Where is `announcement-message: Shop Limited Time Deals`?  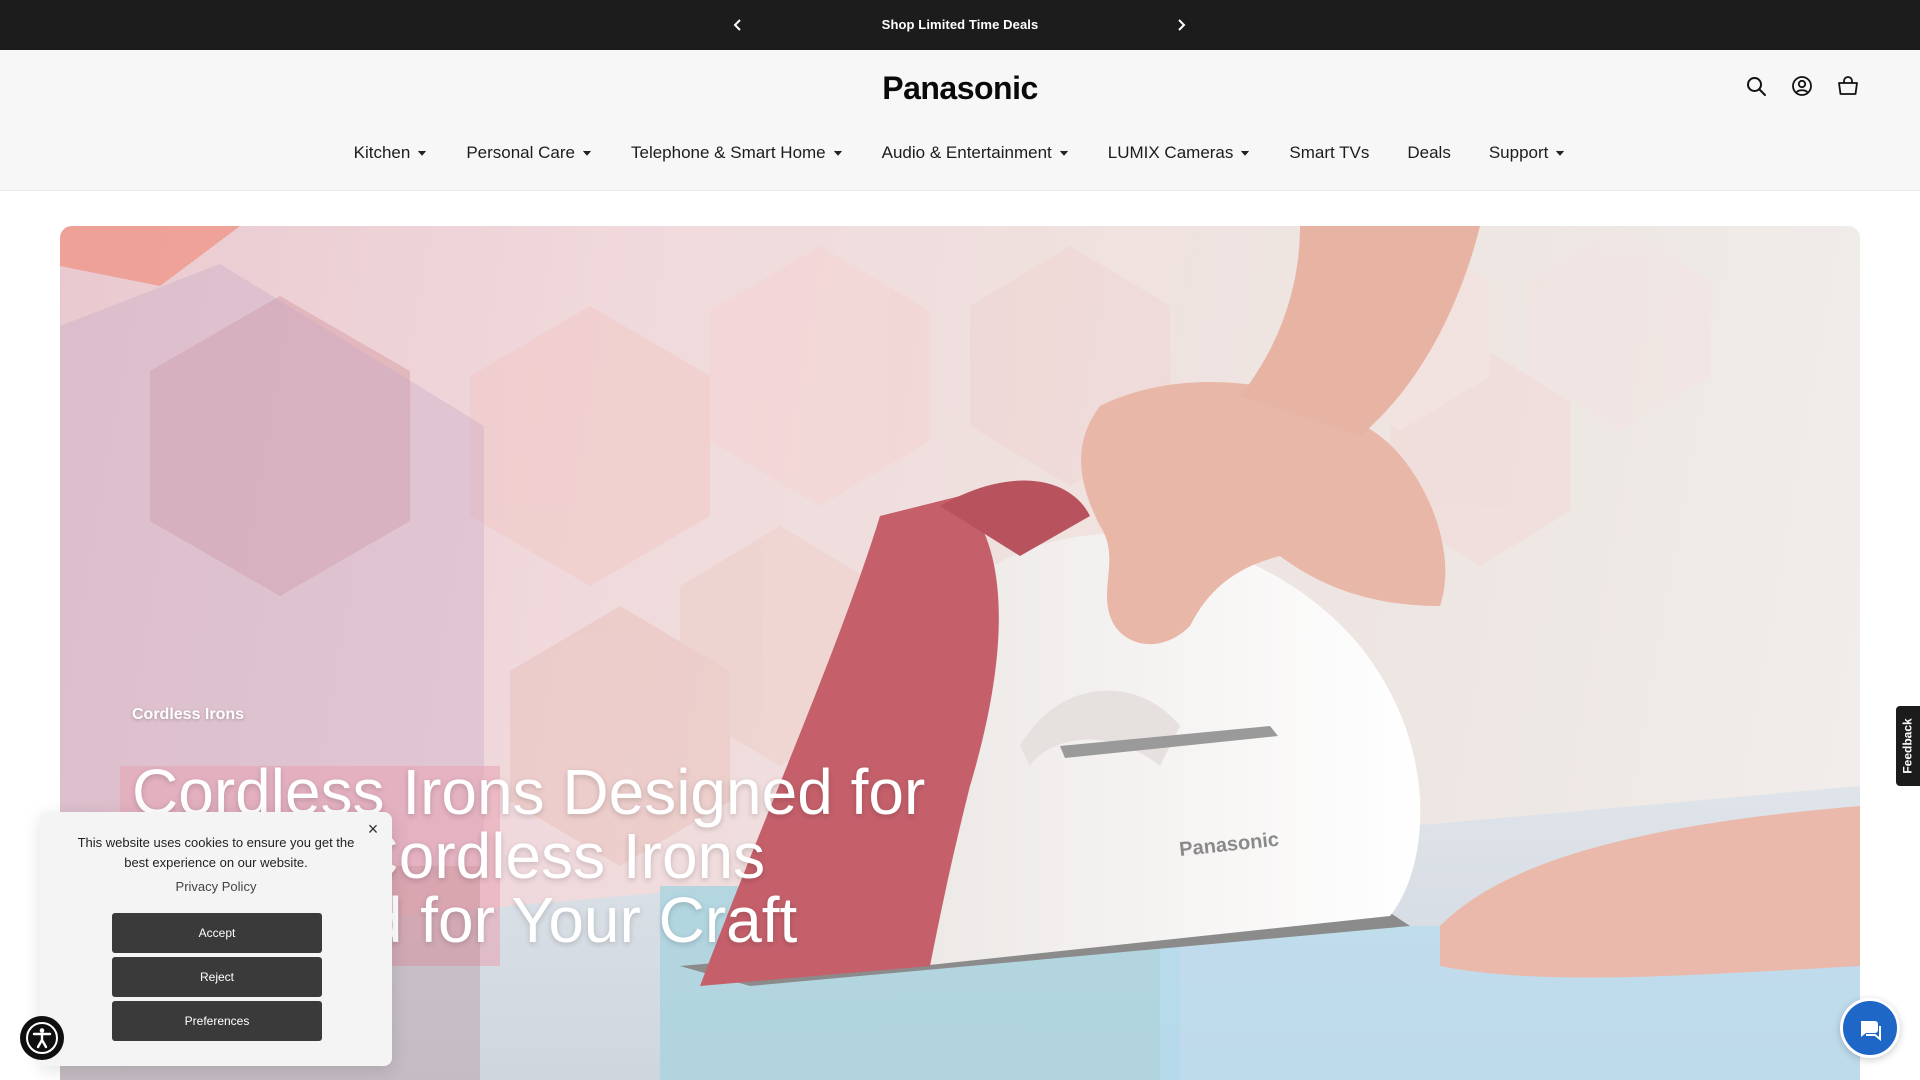
announcement-message: Shop Limited Time Deals is located at coordinates (960, 24).